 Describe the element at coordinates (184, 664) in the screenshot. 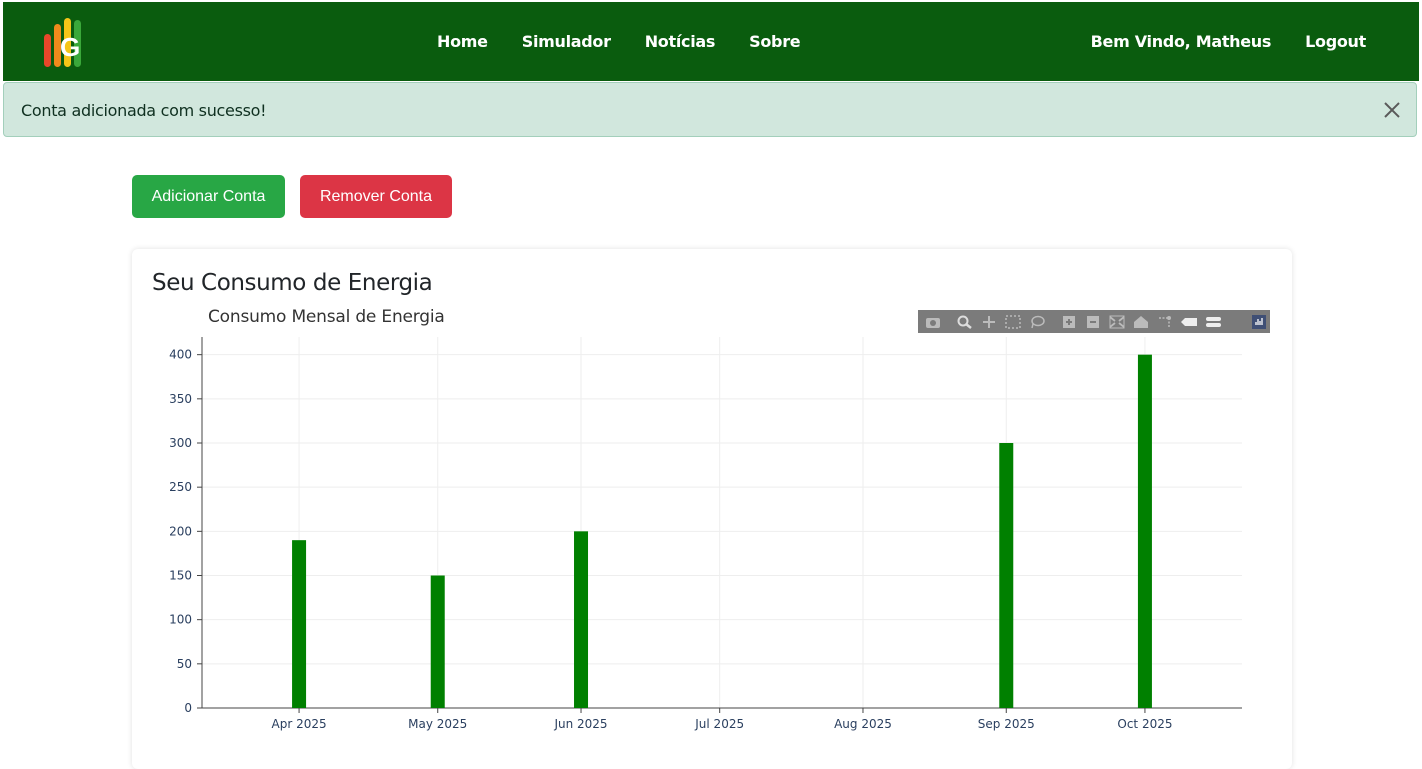

I see `y-tick-label: 50` at that location.